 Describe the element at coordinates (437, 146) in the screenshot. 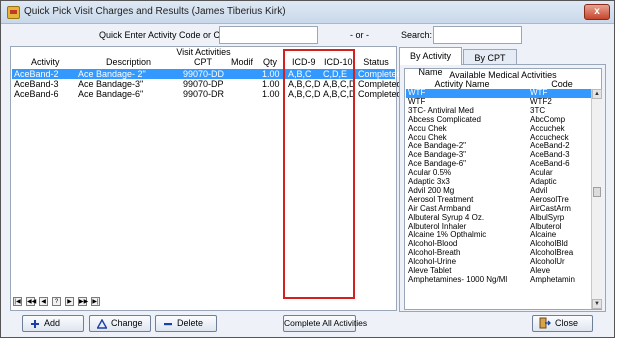

I see `activity-name: Ace Bandage-2"` at that location.